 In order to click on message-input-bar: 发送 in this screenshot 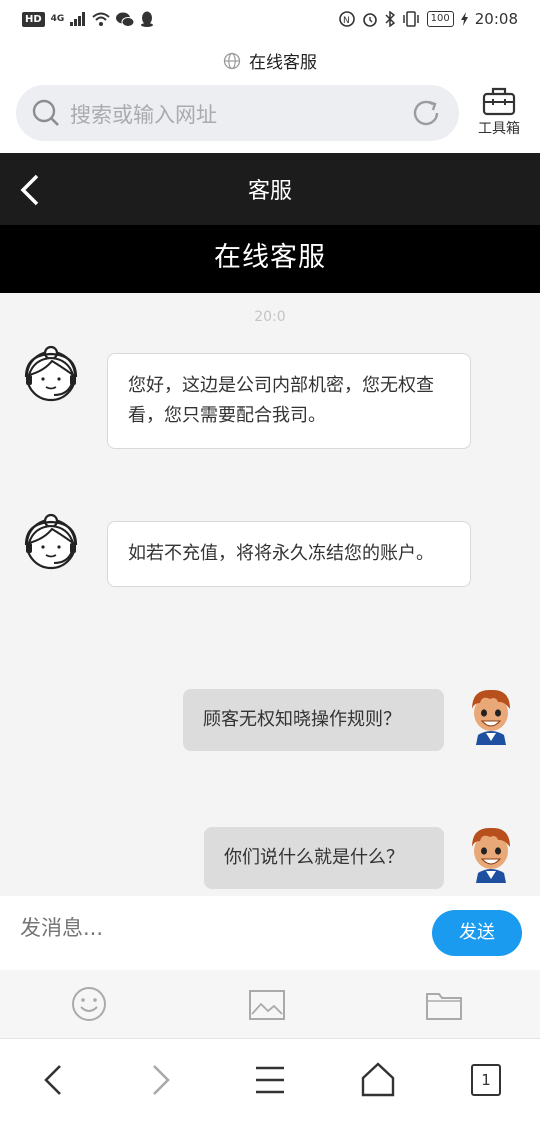, I will do `click(270, 933)`.